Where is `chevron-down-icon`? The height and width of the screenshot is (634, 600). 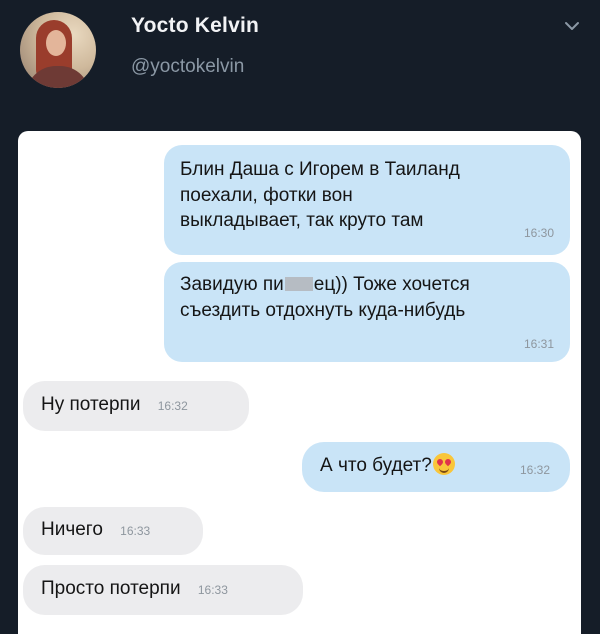
chevron-down-icon is located at coordinates (572, 26).